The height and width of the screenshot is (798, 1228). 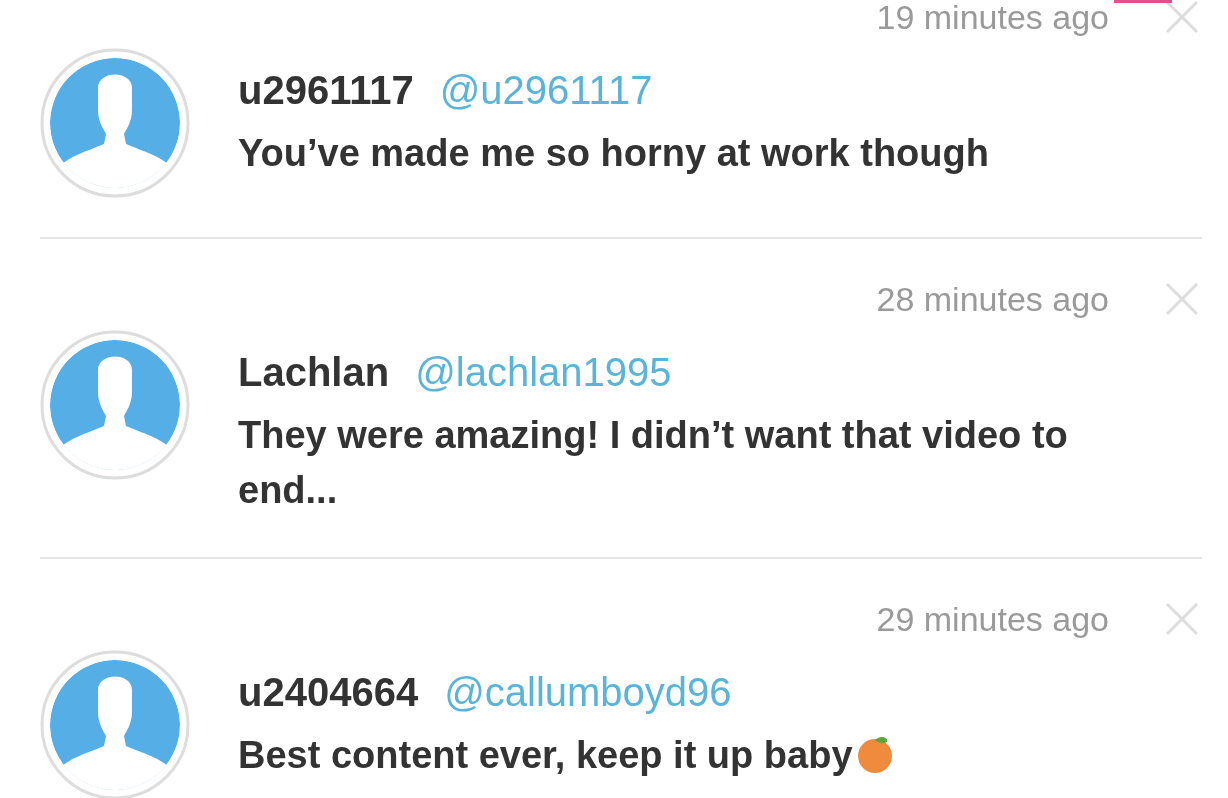 I want to click on user-name: Lachlan, so click(x=314, y=372).